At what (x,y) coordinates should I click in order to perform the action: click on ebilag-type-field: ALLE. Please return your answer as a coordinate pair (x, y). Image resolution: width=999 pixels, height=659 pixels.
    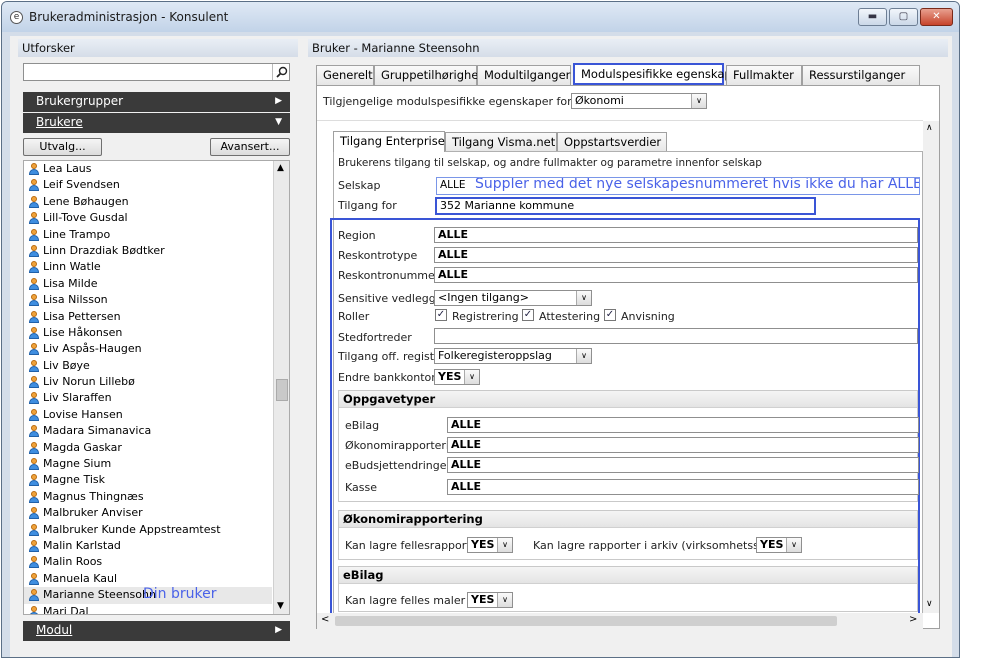
    Looking at the image, I should click on (683, 425).